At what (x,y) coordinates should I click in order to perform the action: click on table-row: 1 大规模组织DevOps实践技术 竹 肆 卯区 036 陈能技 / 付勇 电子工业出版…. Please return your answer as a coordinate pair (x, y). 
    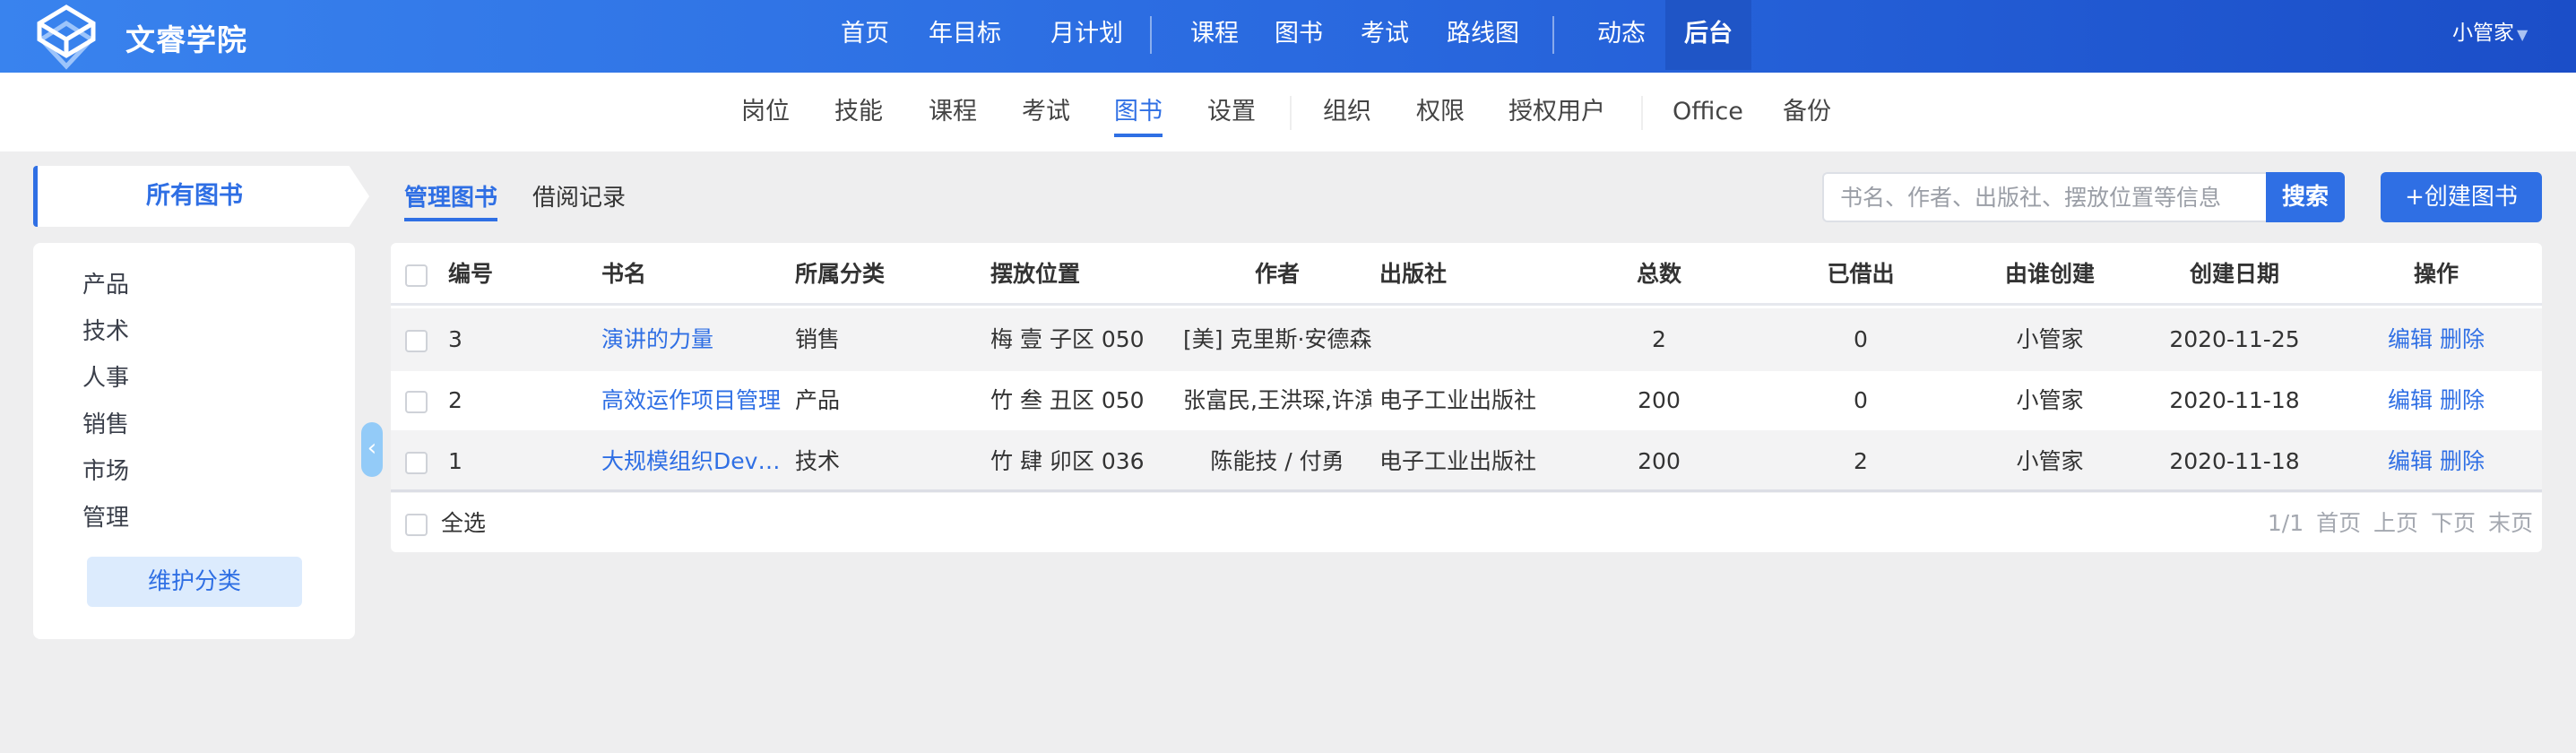
    Looking at the image, I should click on (1466, 461).